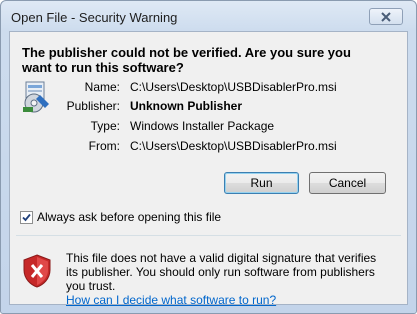  I want to click on run-button: Run, so click(261, 183).